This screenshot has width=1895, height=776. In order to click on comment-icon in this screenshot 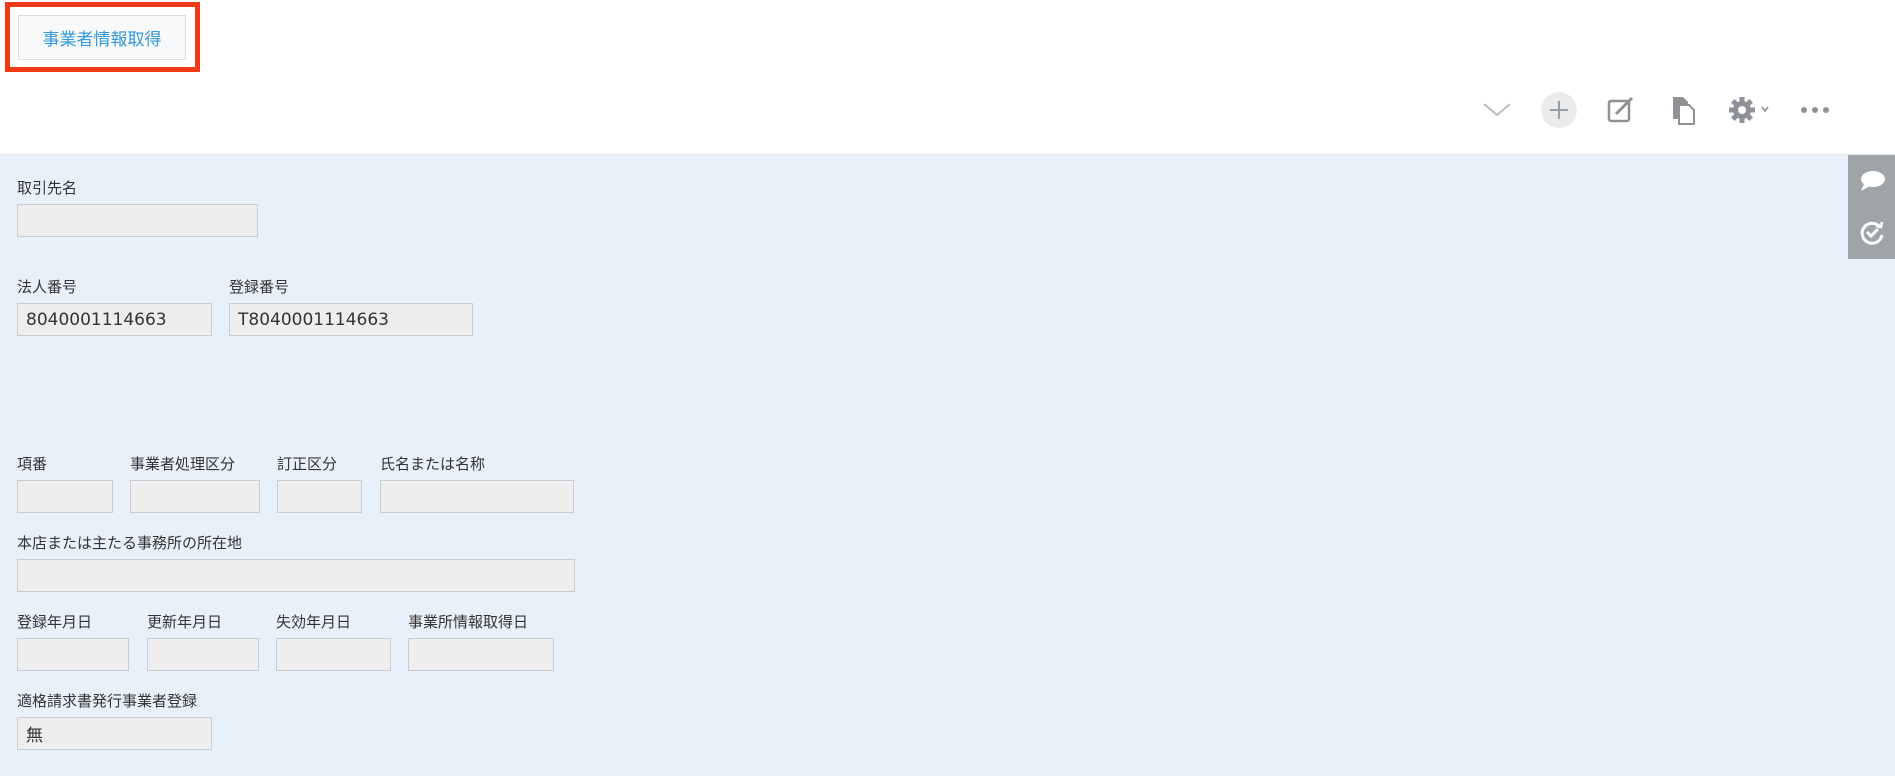, I will do `click(1871, 181)`.